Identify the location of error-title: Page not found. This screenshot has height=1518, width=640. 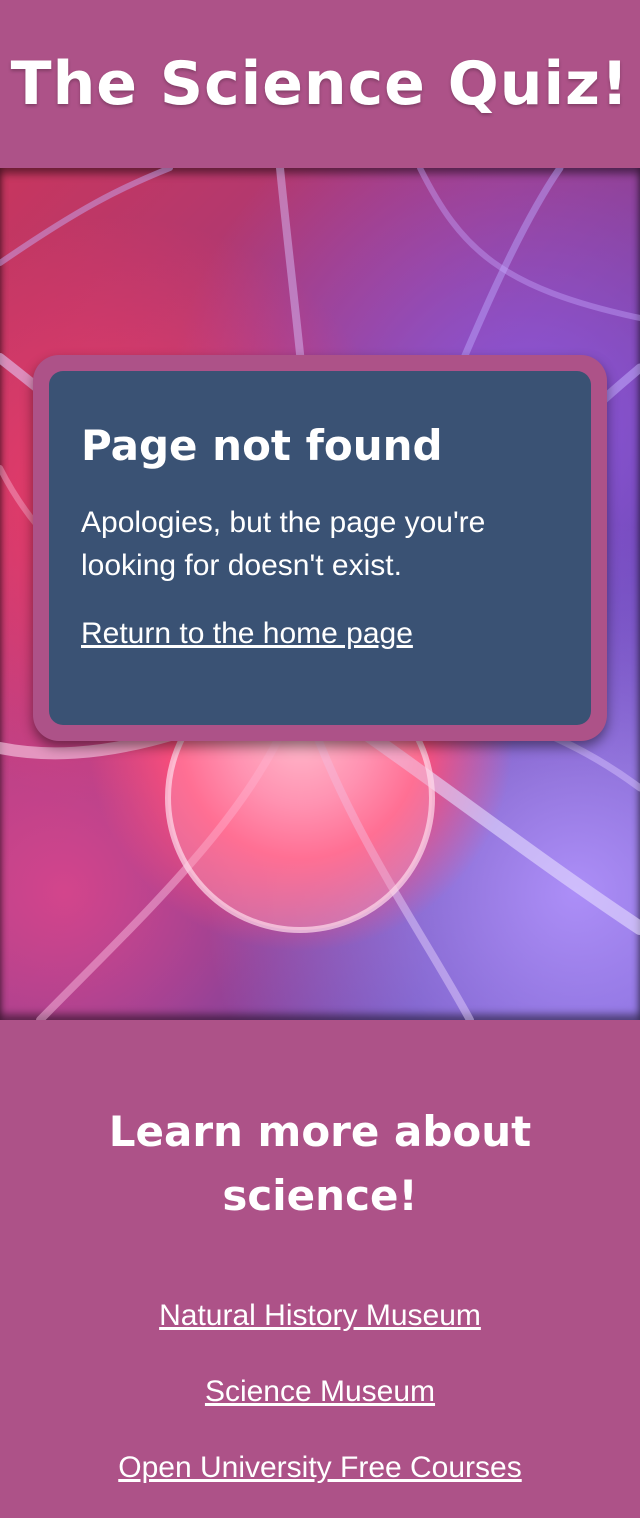
(262, 445).